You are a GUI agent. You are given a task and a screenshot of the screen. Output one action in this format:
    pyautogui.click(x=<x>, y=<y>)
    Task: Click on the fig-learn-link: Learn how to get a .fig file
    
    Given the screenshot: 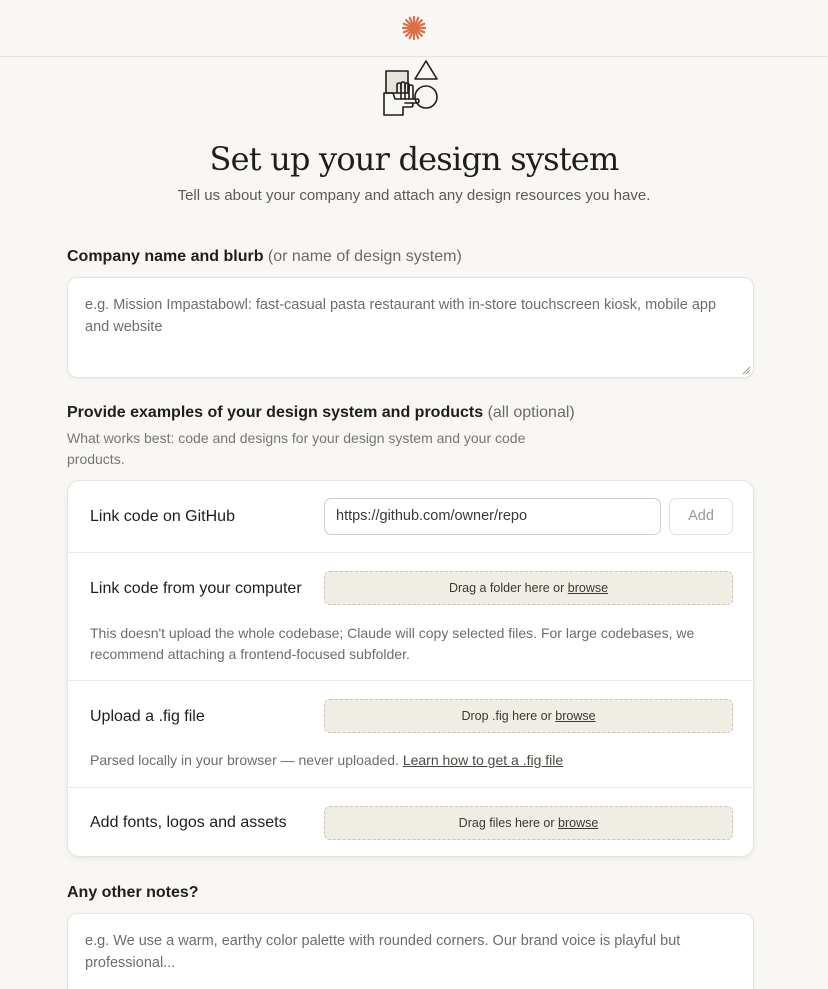 What is the action you would take?
    pyautogui.click(x=483, y=760)
    